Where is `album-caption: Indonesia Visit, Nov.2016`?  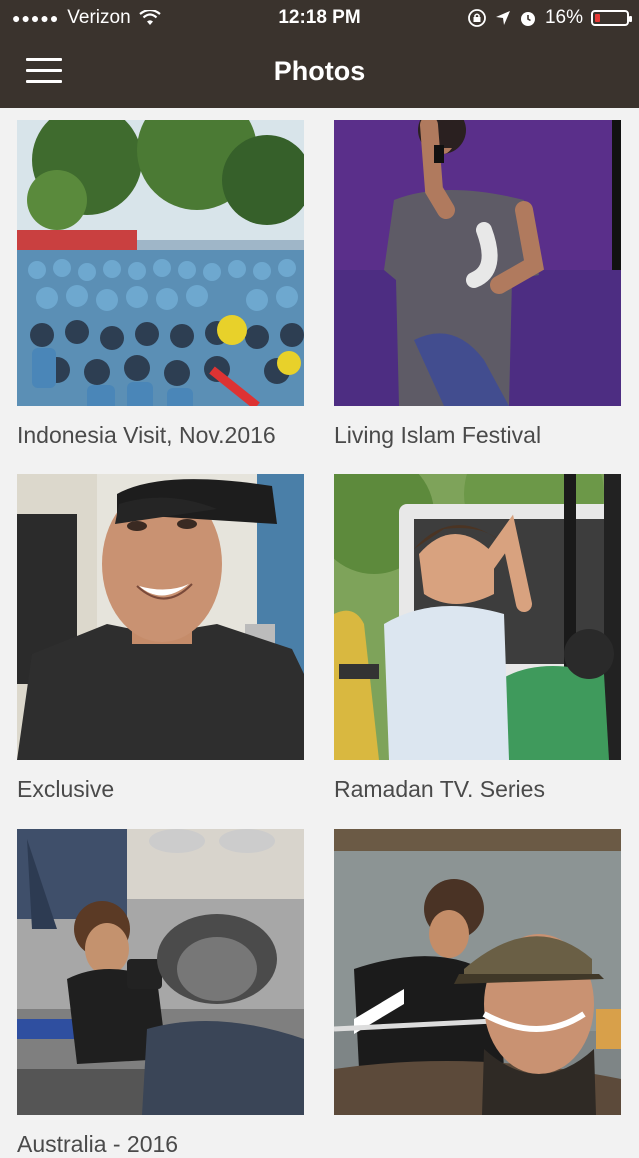 album-caption: Indonesia Visit, Nov.2016 is located at coordinates (146, 435).